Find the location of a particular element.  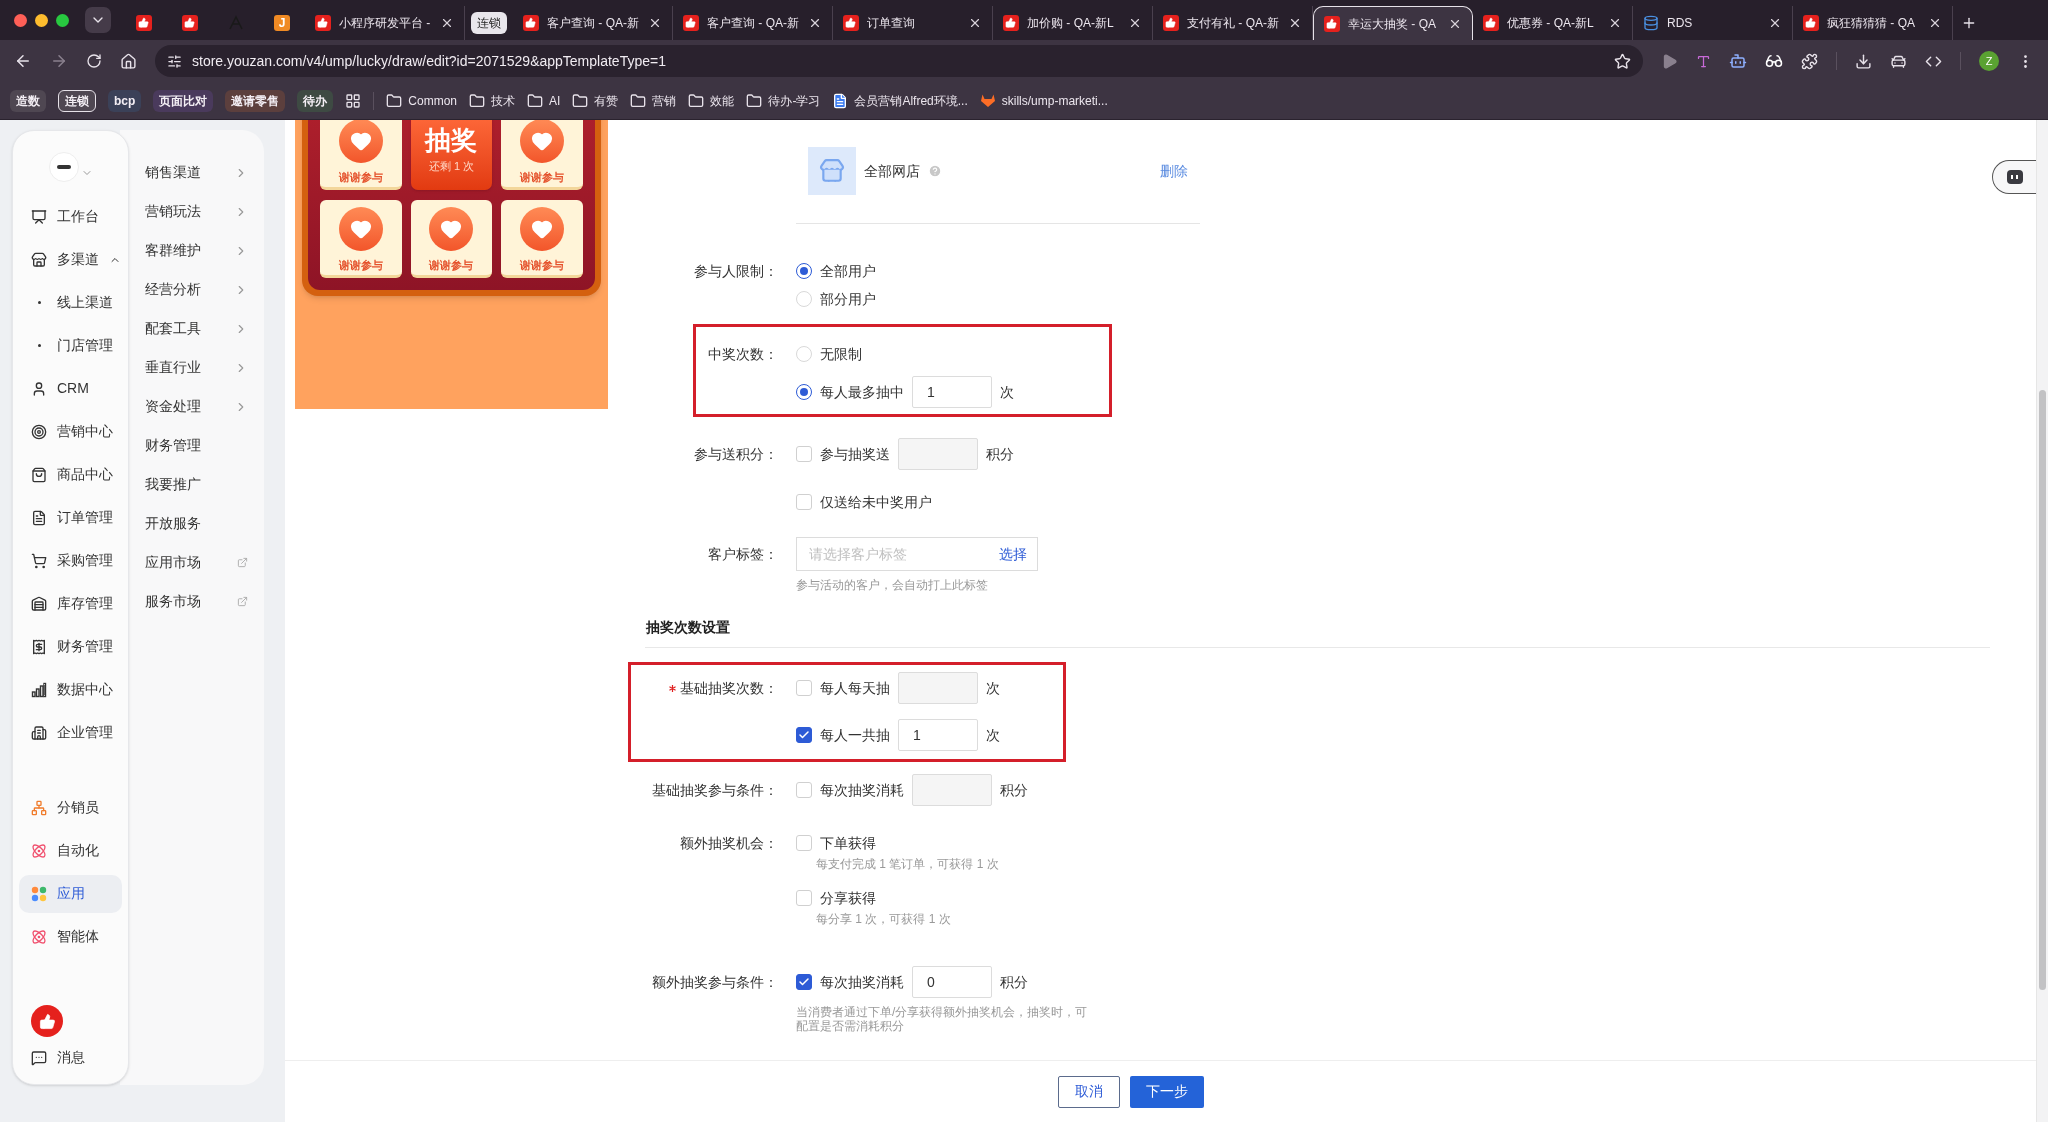

option-label: 仅送给未中奖用户 is located at coordinates (876, 502).